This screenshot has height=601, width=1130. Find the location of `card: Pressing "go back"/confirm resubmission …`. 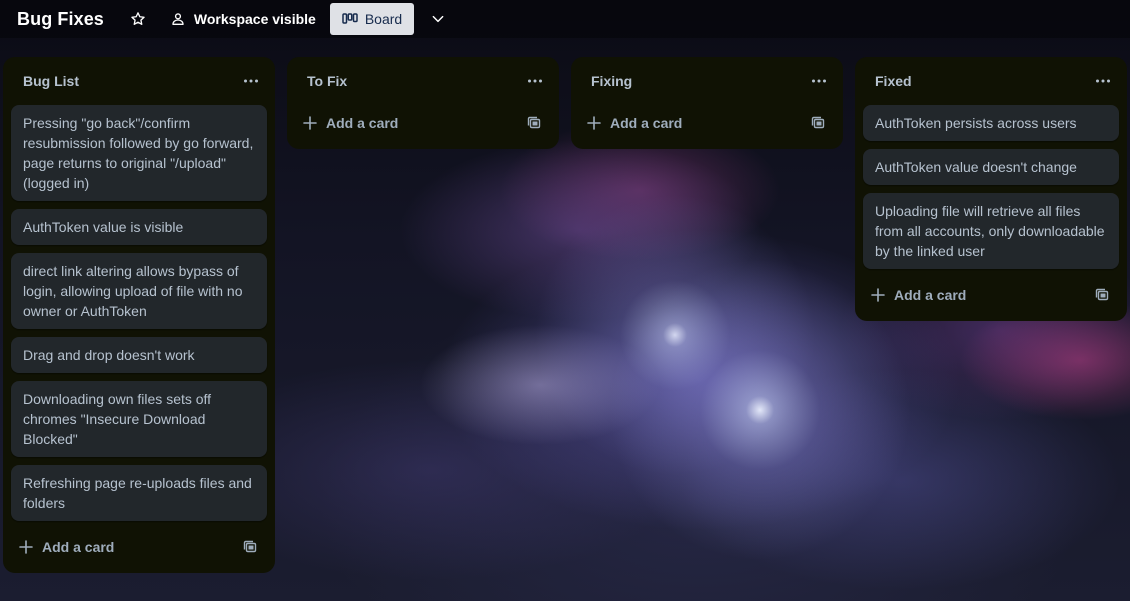

card: Pressing "go back"/confirm resubmission … is located at coordinates (139, 153).